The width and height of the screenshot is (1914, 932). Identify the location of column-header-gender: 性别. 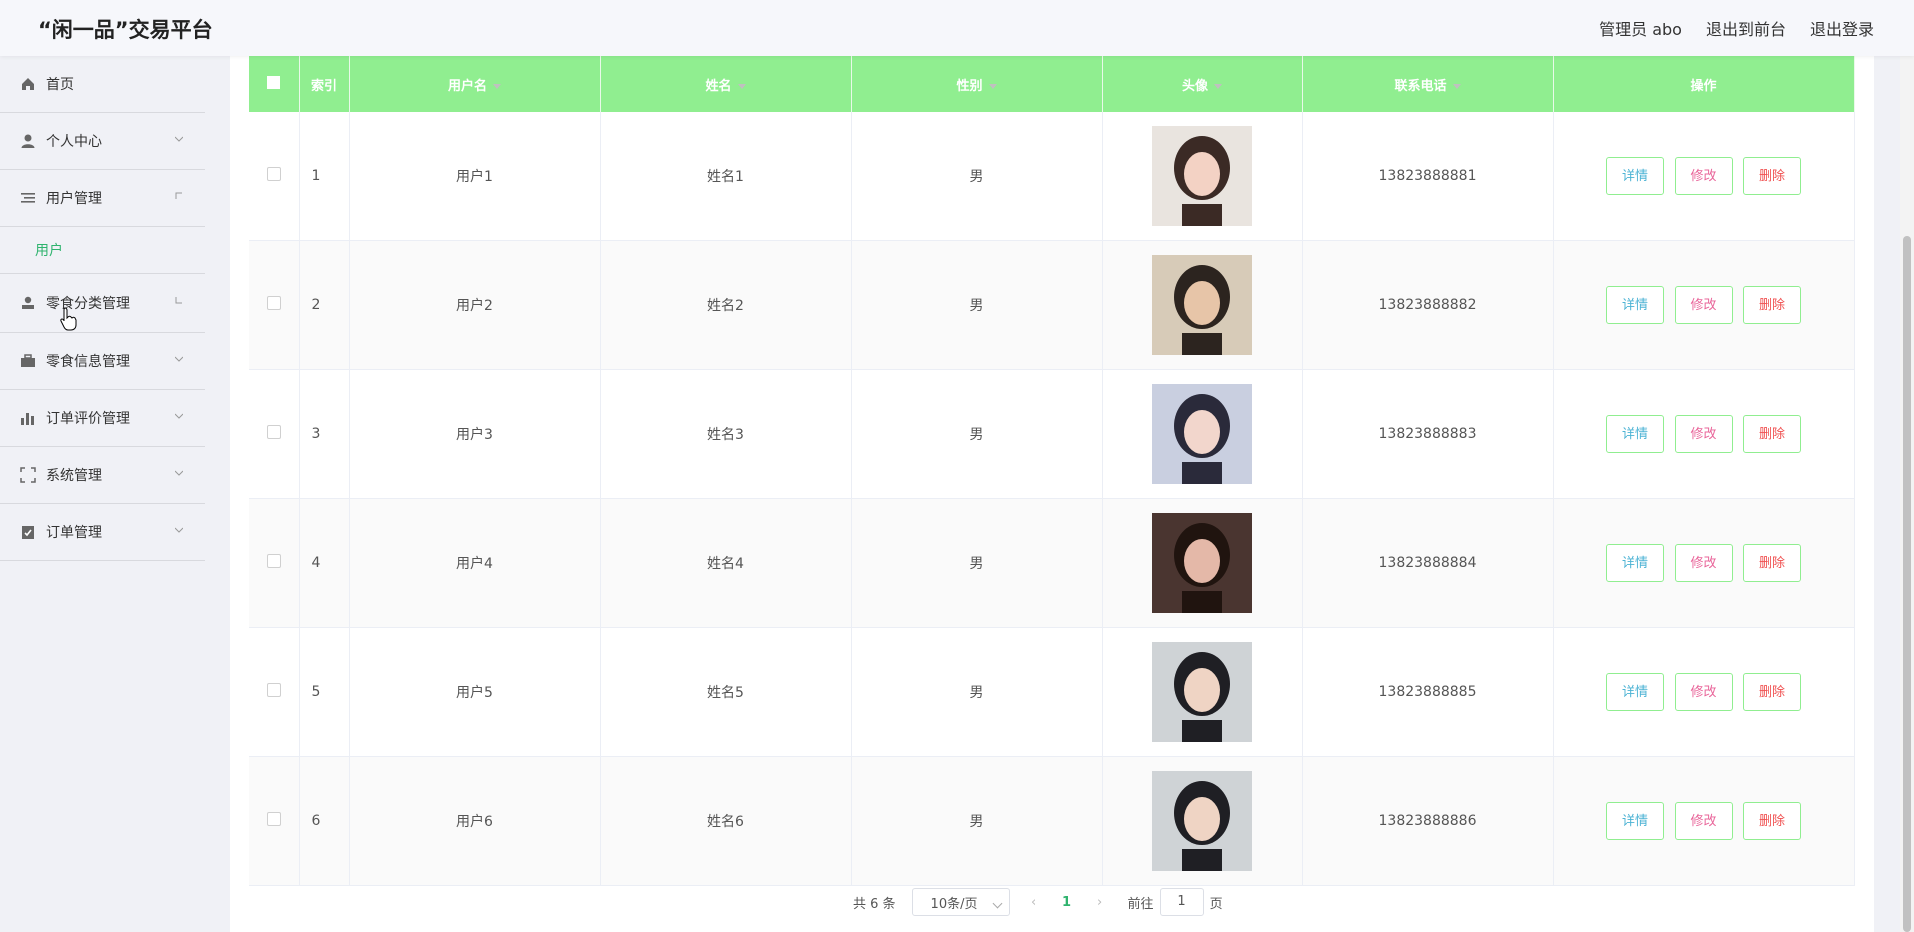
(977, 84).